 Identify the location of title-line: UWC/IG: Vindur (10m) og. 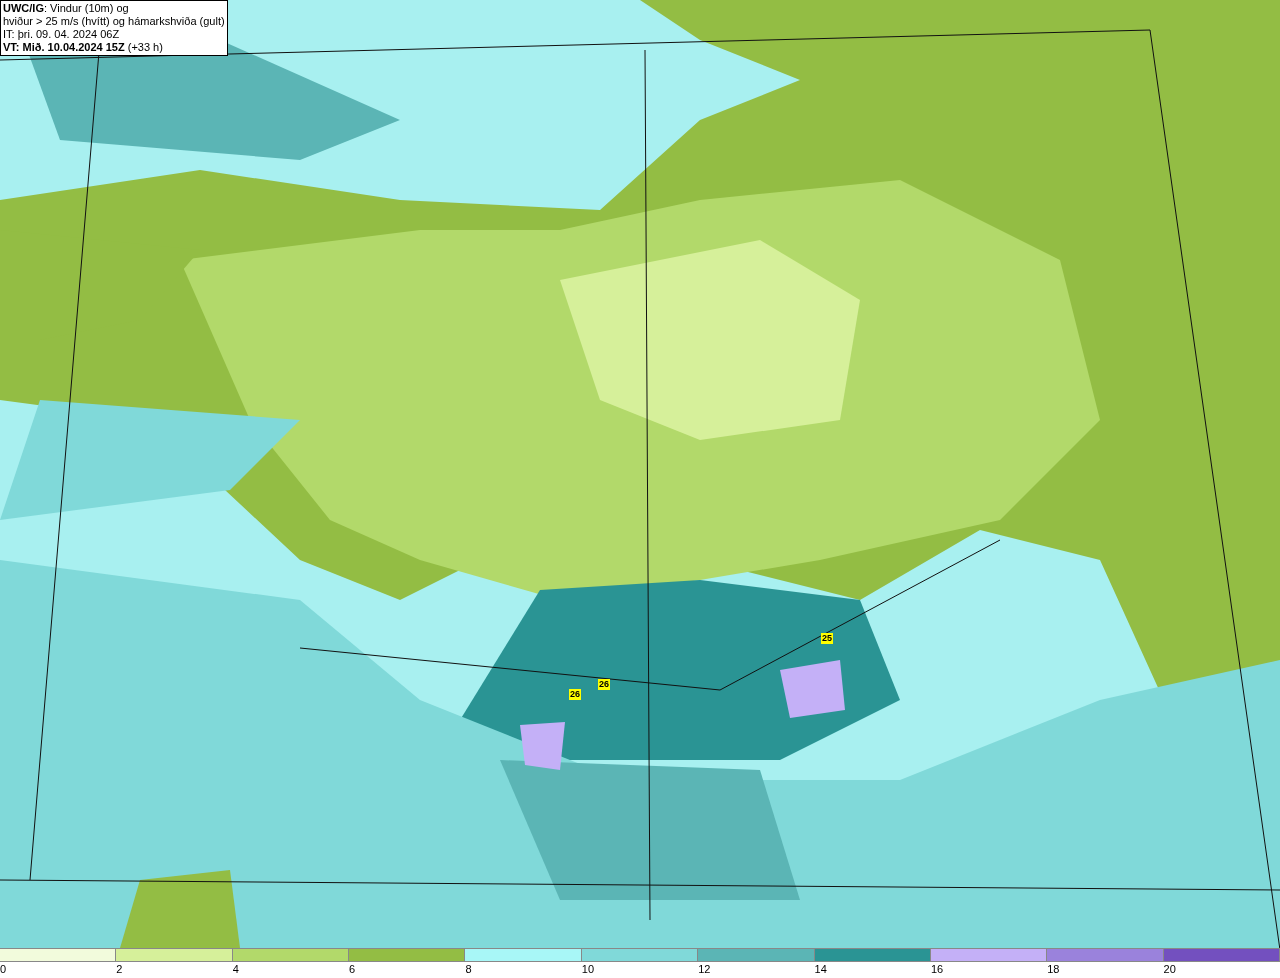
(66, 8).